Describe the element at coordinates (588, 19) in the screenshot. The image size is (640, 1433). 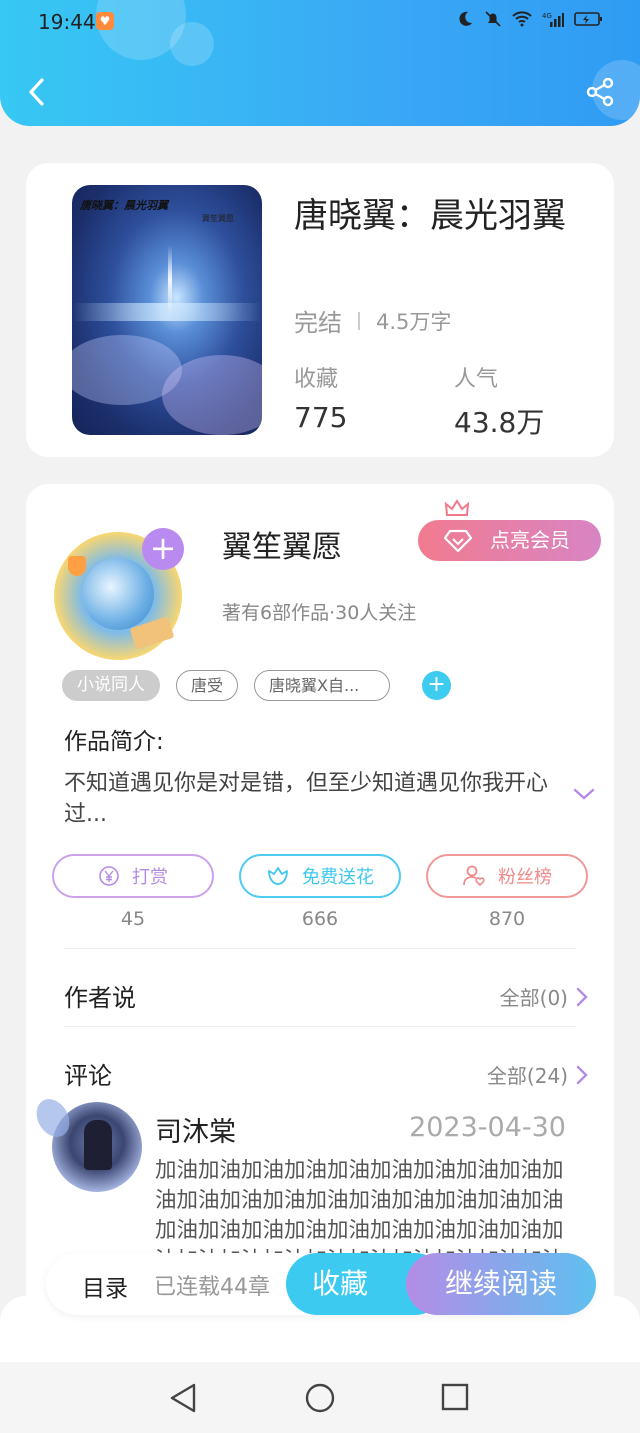
I see `battery-charging-icon` at that location.